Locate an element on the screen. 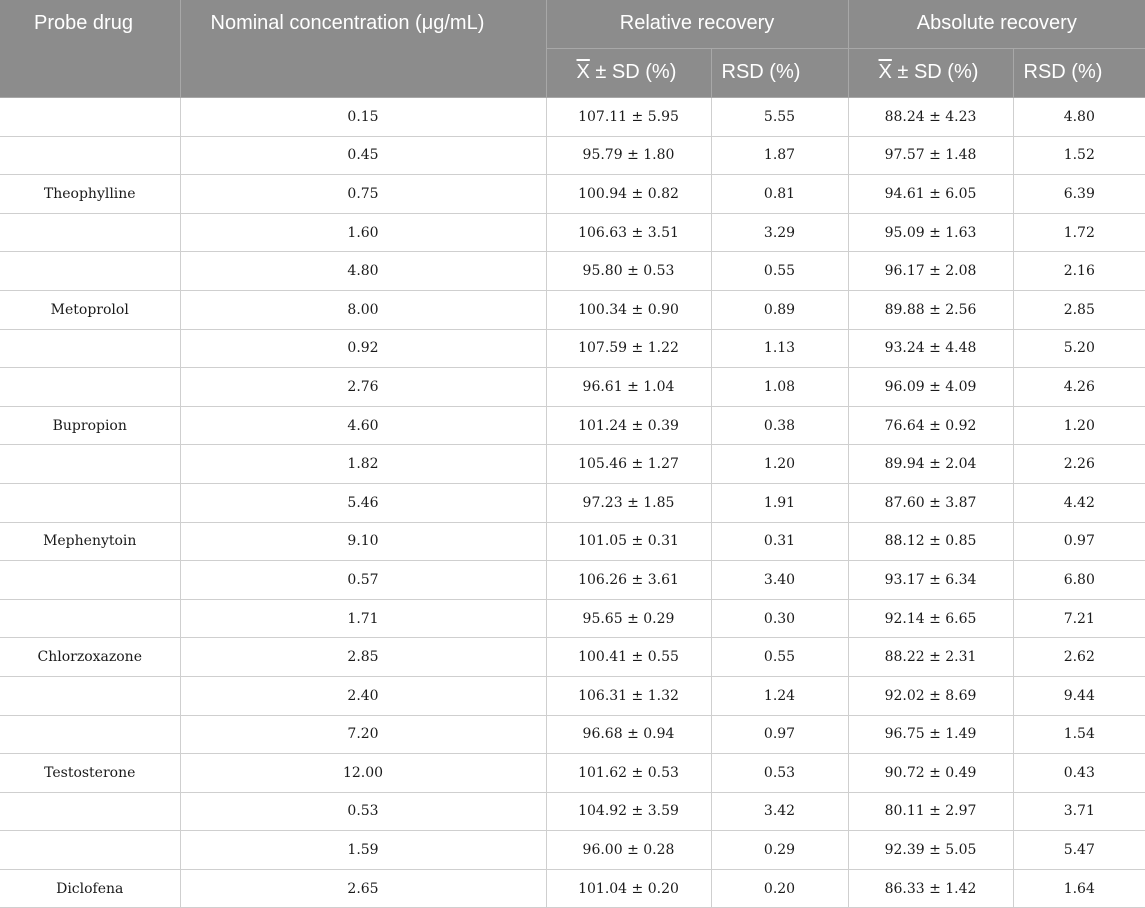  absolute-mean-sd-cell: 90.72 ± 0.49 is located at coordinates (930, 773).